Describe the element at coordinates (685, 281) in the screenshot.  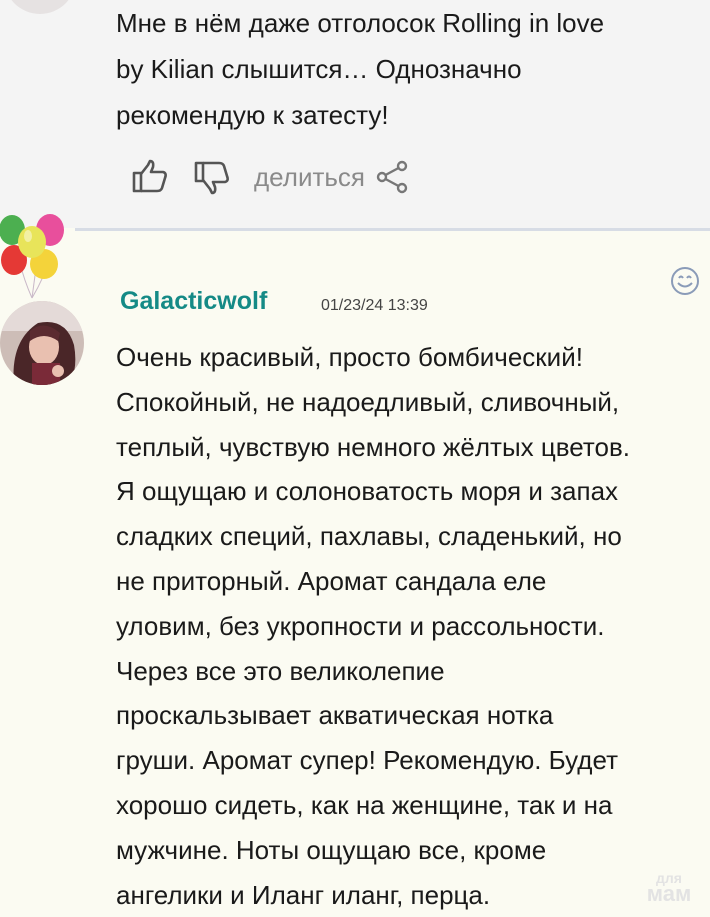
I see `smiley-icon` at that location.